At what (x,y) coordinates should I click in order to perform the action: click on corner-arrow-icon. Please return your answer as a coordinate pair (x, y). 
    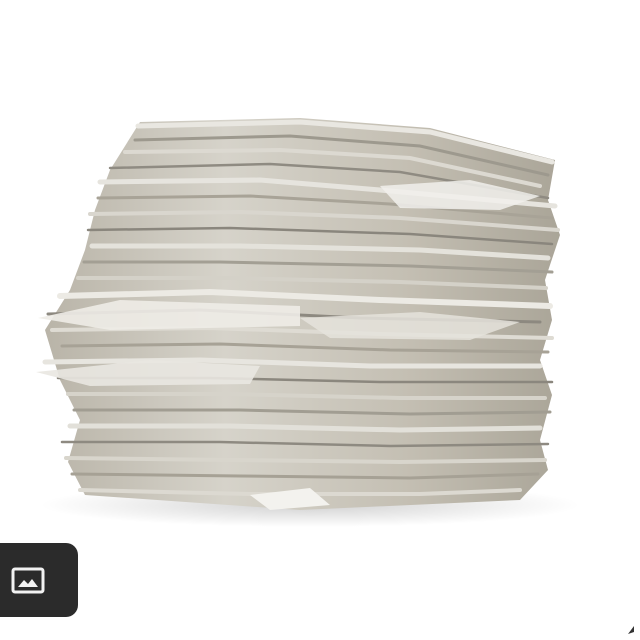
    Looking at the image, I should click on (631, 630).